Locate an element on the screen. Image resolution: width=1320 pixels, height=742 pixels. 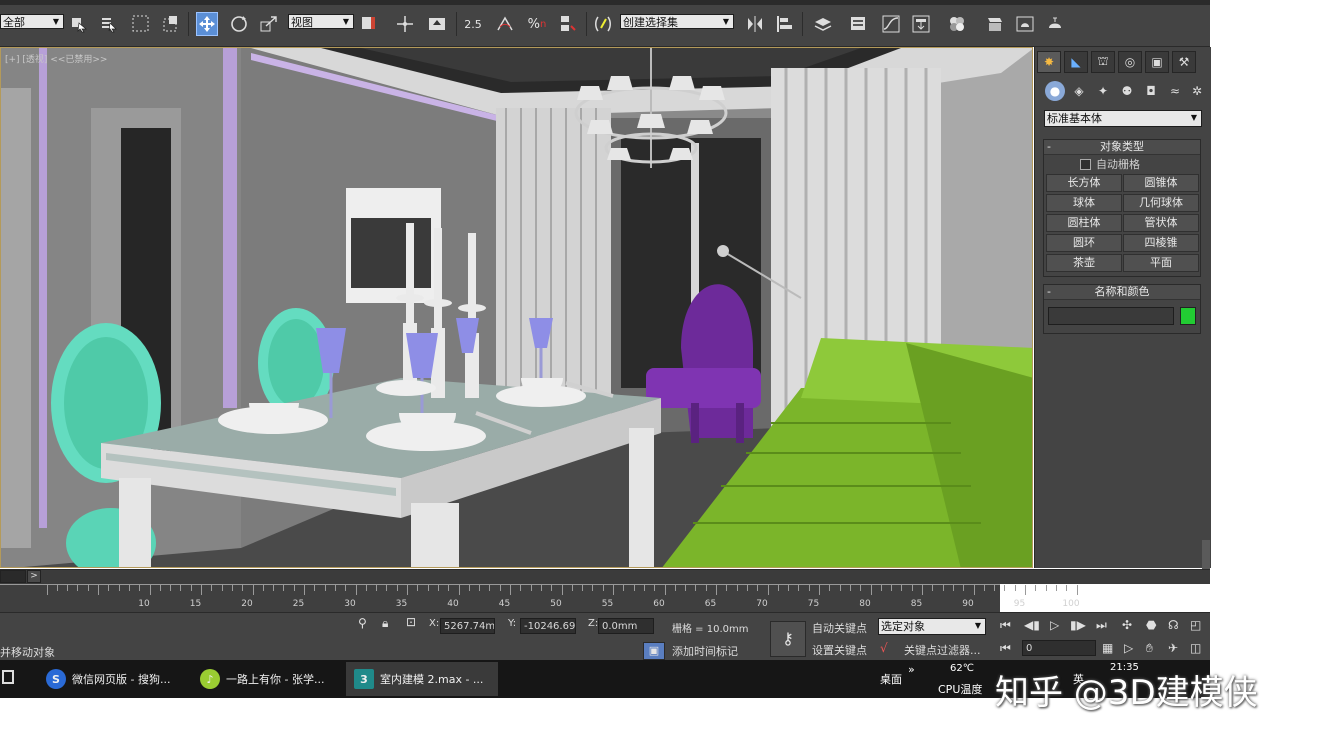
pivot-center-icon is located at coordinates (369, 24).